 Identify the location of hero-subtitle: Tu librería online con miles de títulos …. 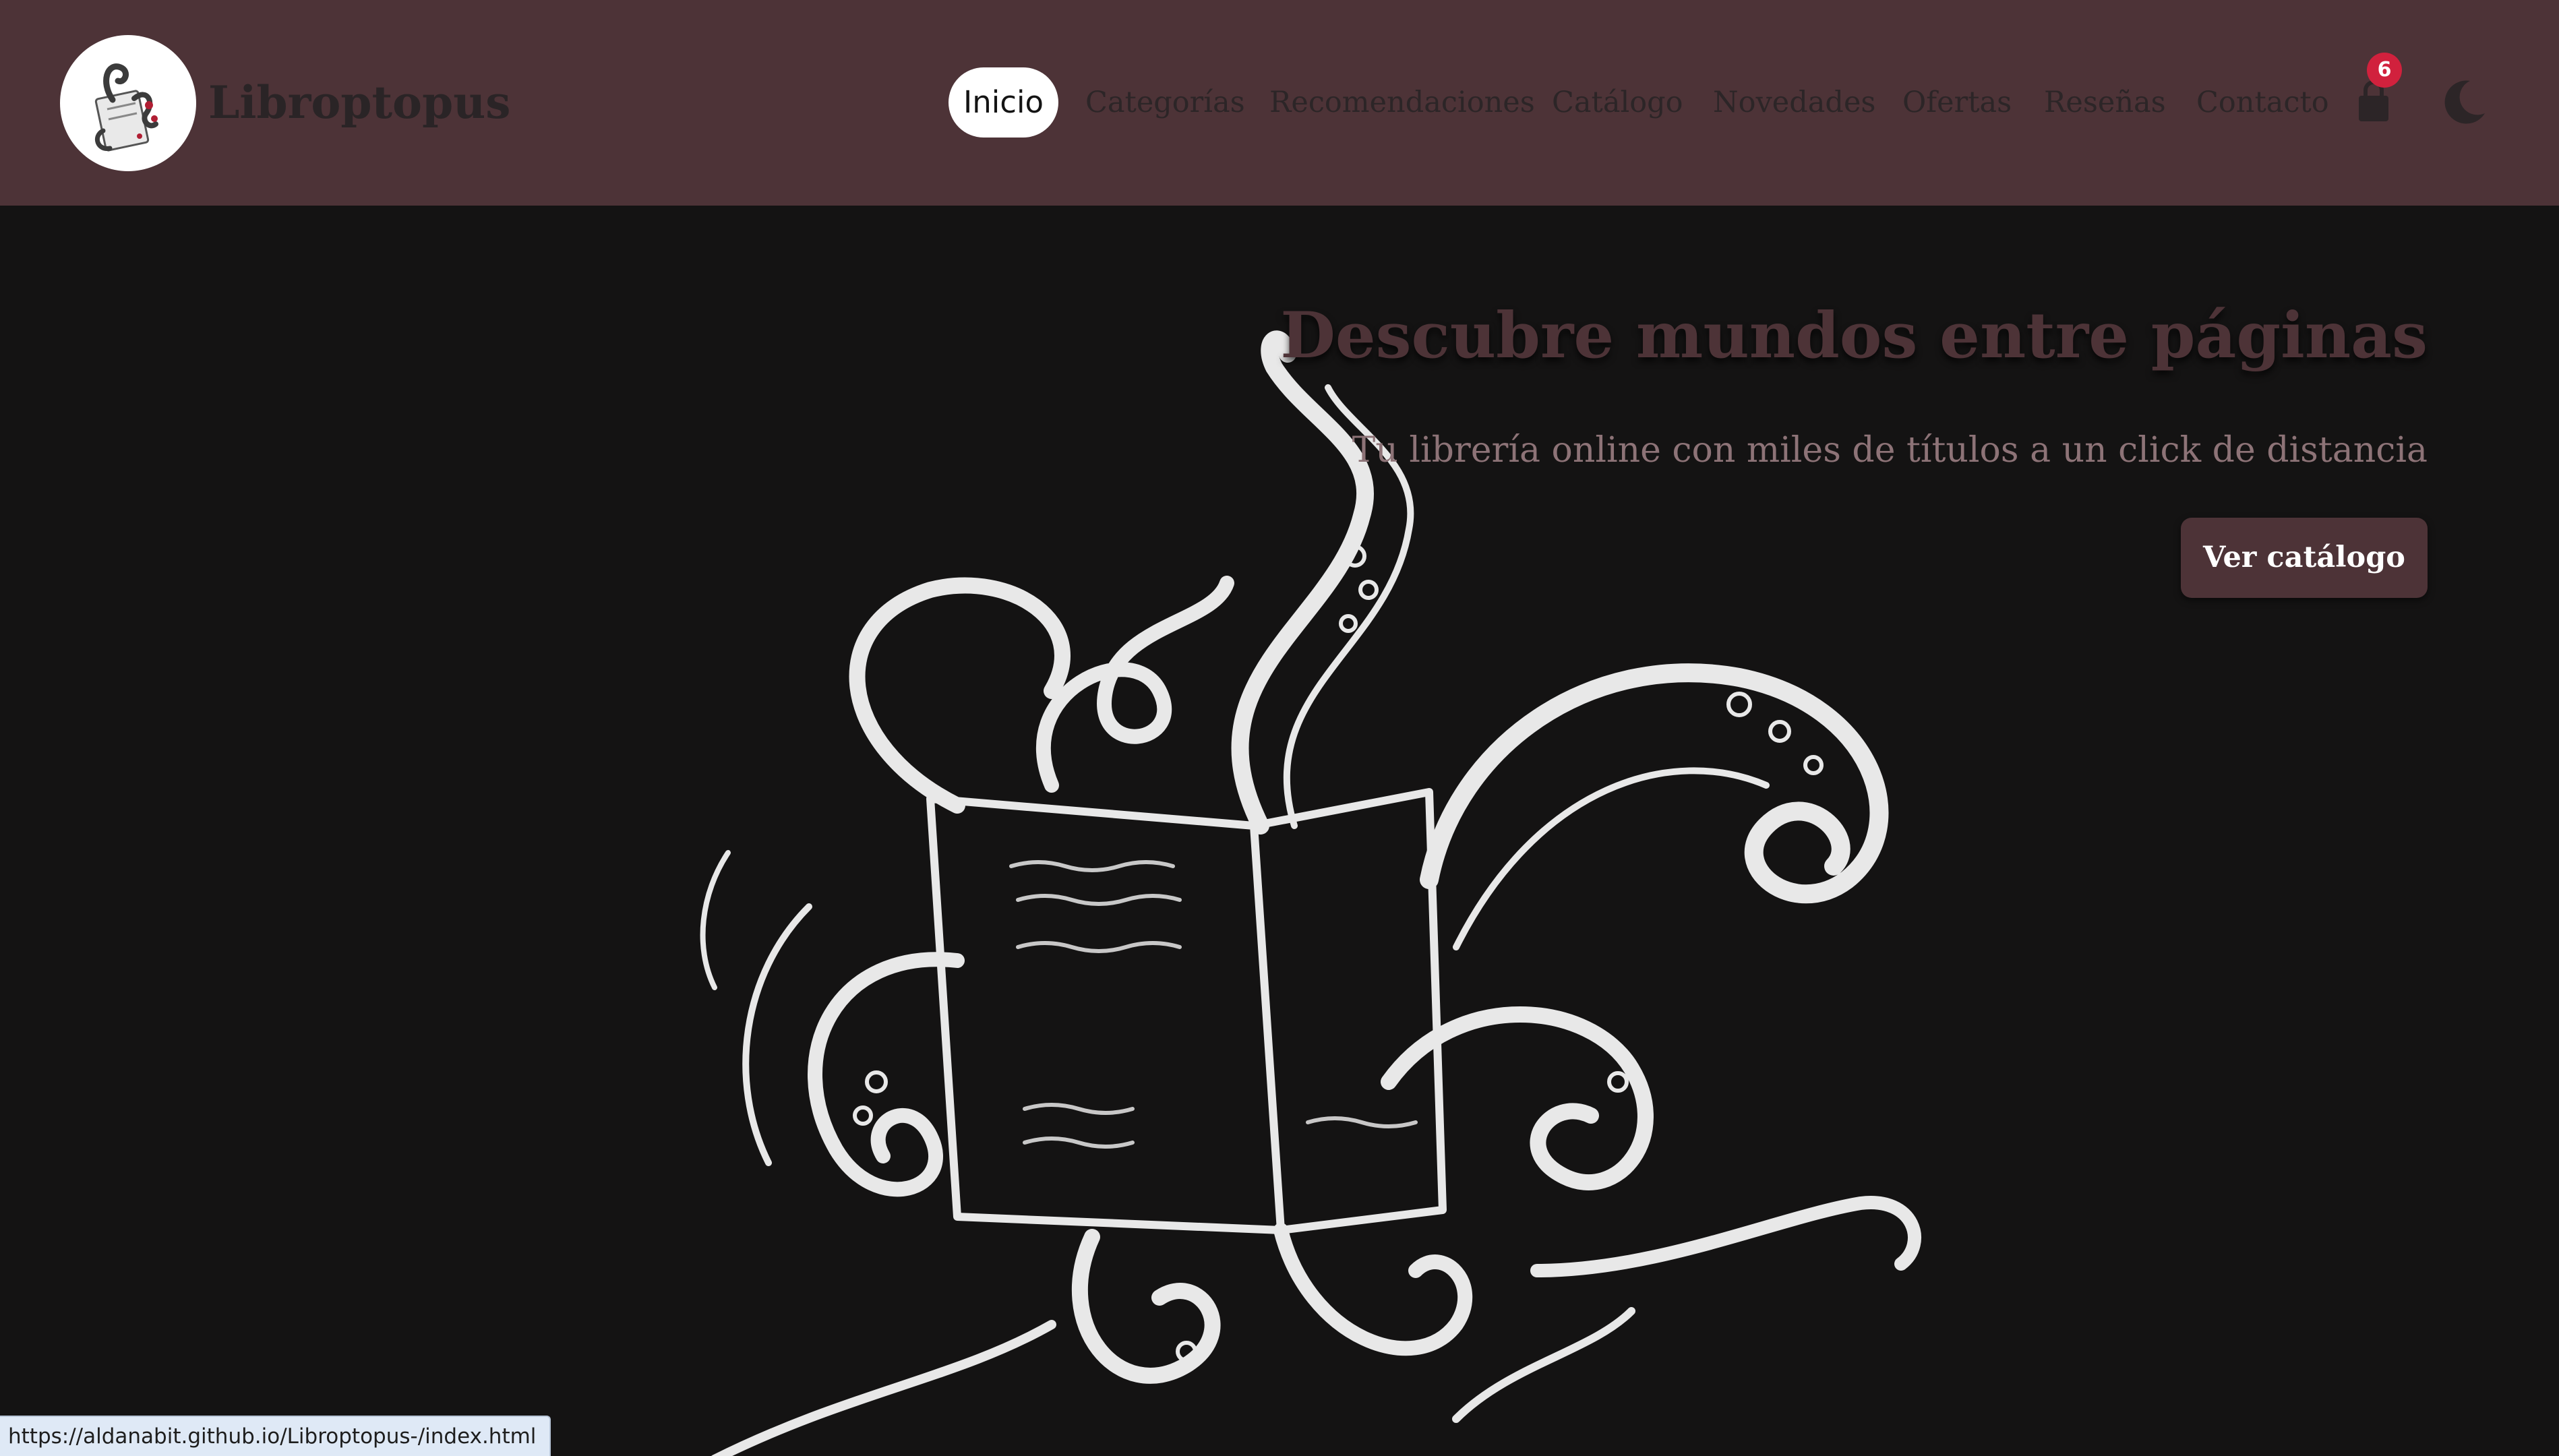
(1890, 450).